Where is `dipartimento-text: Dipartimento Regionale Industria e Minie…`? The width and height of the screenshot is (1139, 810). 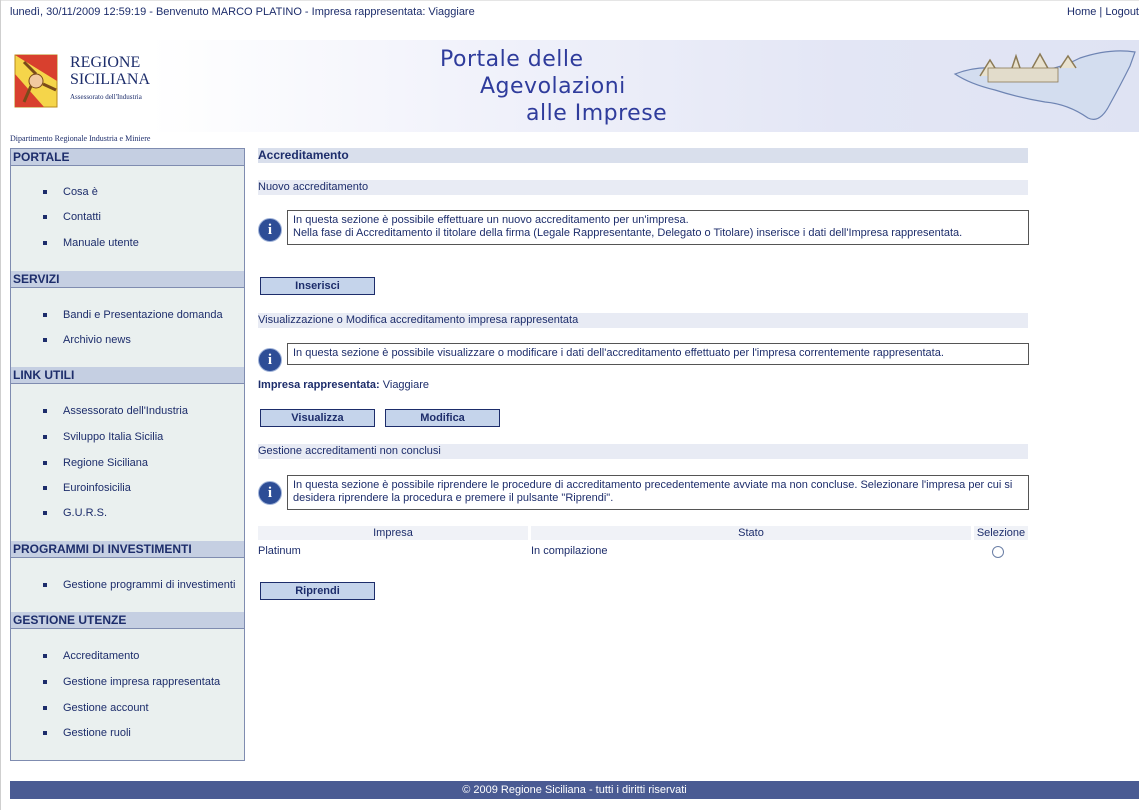 dipartimento-text: Dipartimento Regionale Industria e Minie… is located at coordinates (80, 138).